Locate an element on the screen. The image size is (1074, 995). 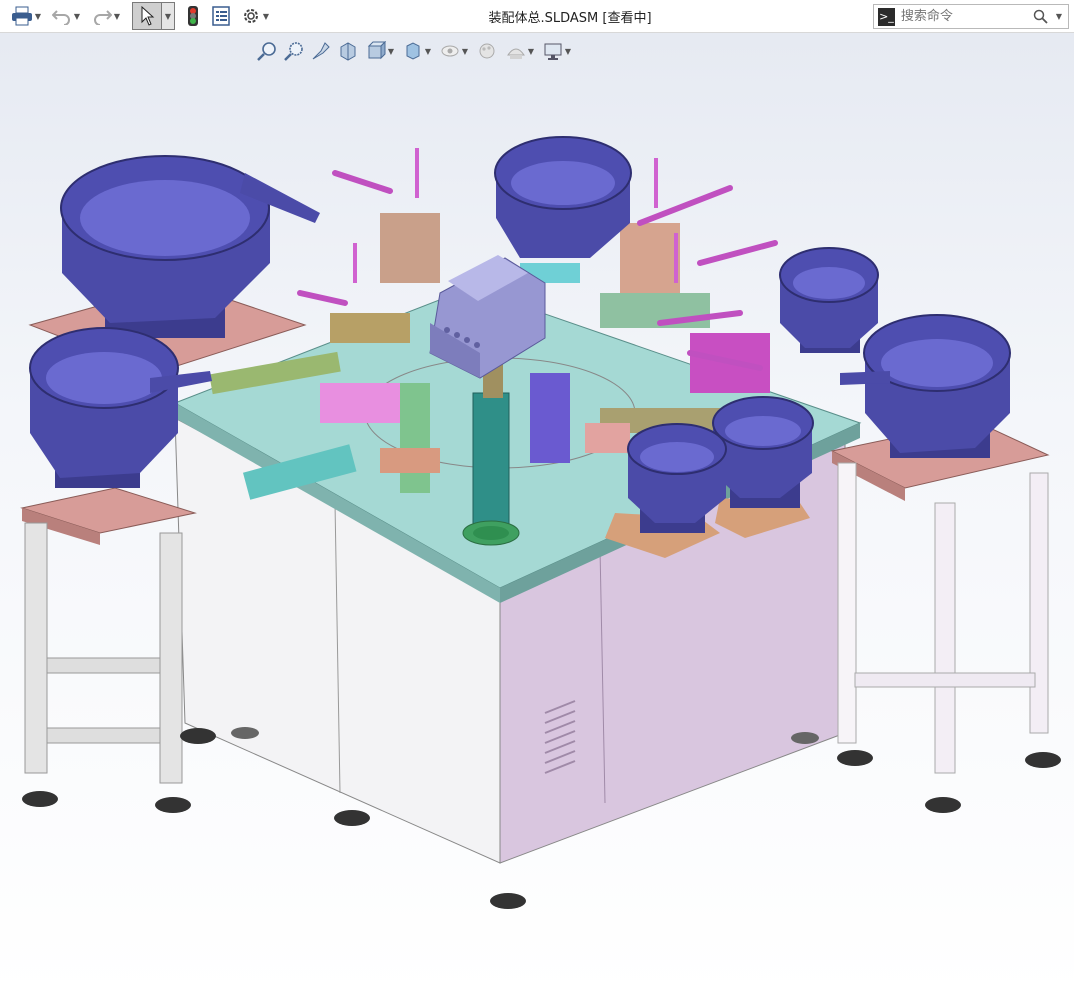
select-dropdown: ▼ is located at coordinates (168, 16).